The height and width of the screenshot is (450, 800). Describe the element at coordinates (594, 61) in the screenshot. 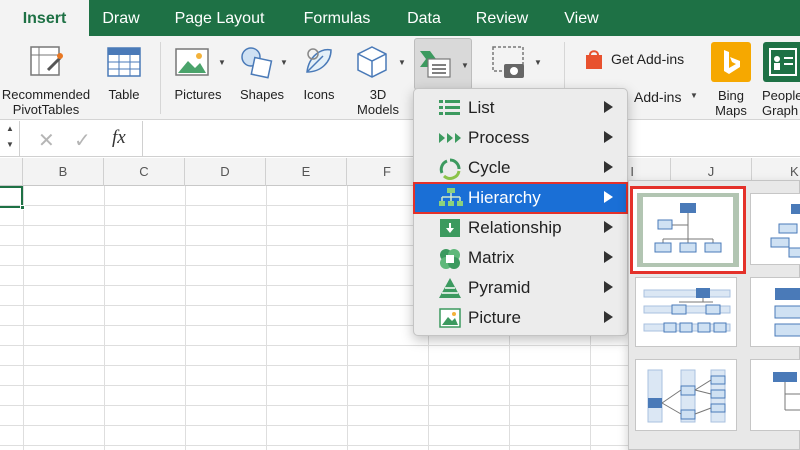

I see `store-bag-icon` at that location.